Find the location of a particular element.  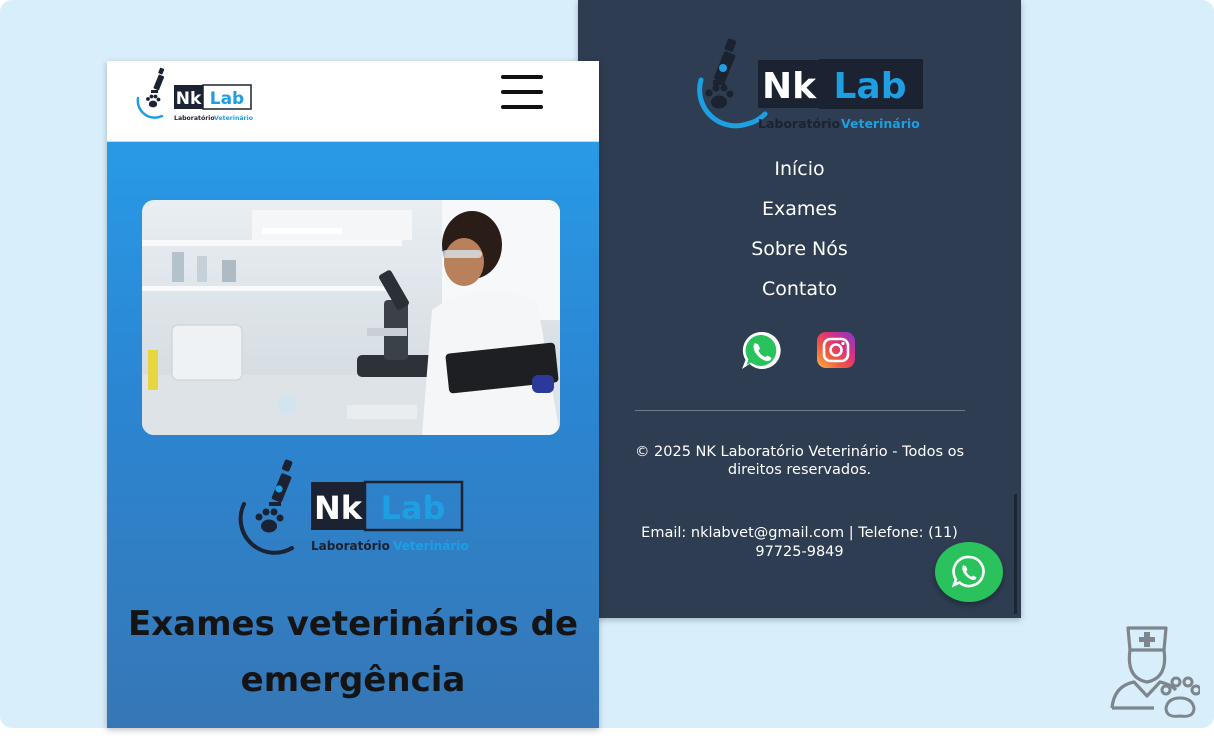

hamburger-menu-icon is located at coordinates (522, 96).